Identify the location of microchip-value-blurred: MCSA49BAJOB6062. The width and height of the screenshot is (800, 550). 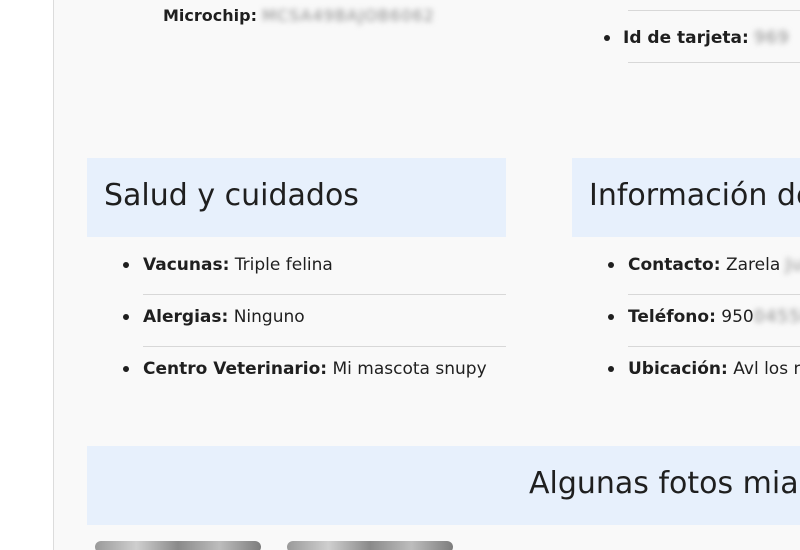
(348, 15).